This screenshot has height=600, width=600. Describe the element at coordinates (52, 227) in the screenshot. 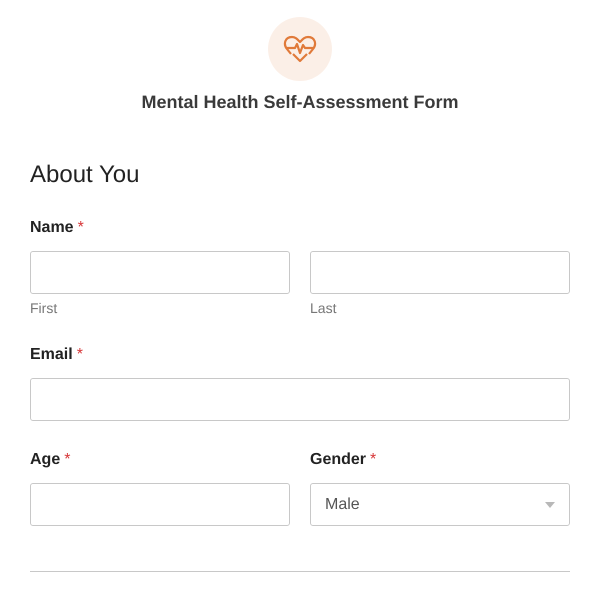

I see `field-label: Name` at that location.